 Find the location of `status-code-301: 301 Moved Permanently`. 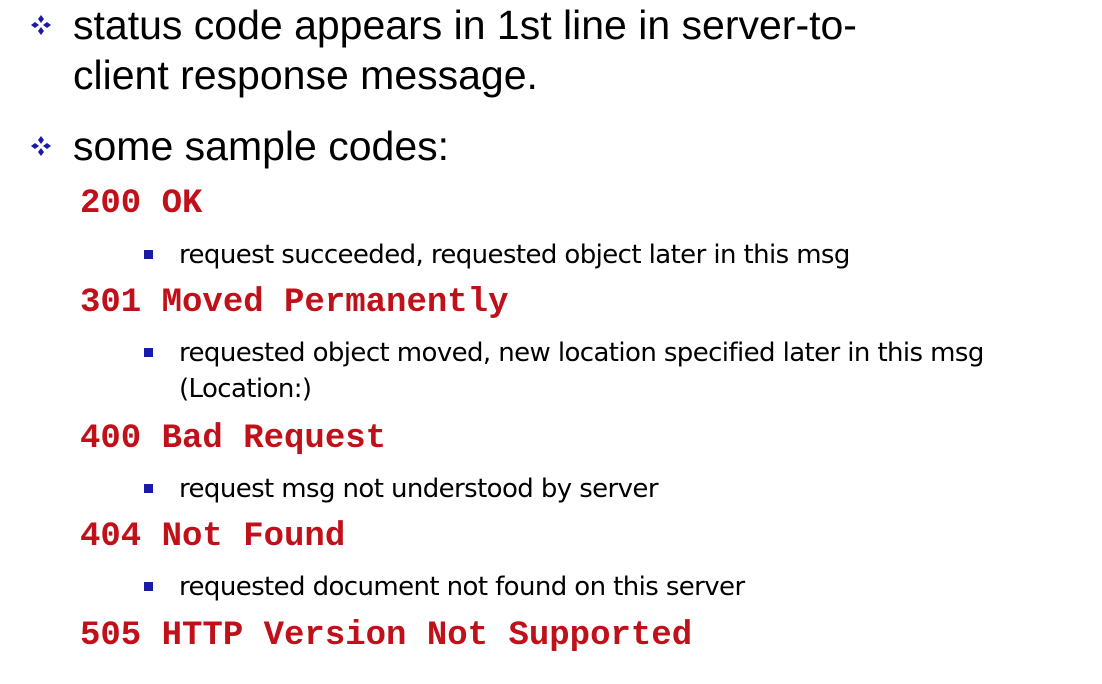

status-code-301: 301 Moved Permanently is located at coordinates (294, 303).